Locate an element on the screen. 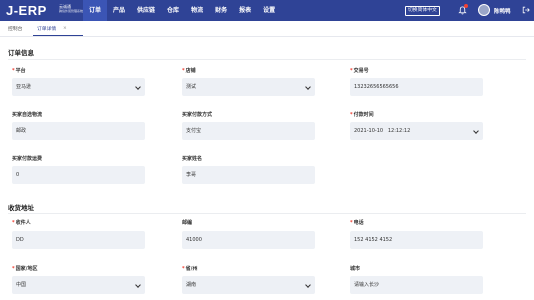 The height and width of the screenshot is (300, 534). province-select: 湖南 is located at coordinates (248, 285).